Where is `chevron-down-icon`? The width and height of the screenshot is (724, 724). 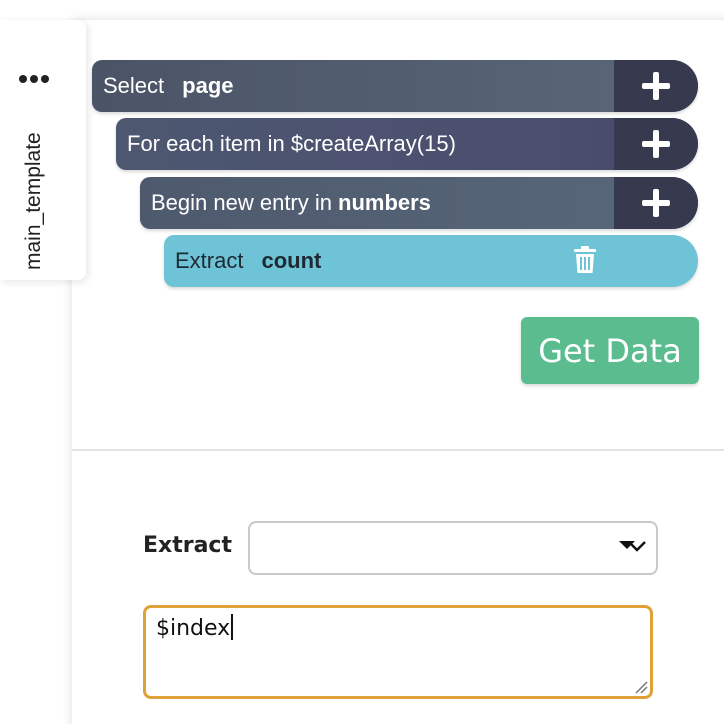
chevron-down-icon is located at coordinates (632, 546).